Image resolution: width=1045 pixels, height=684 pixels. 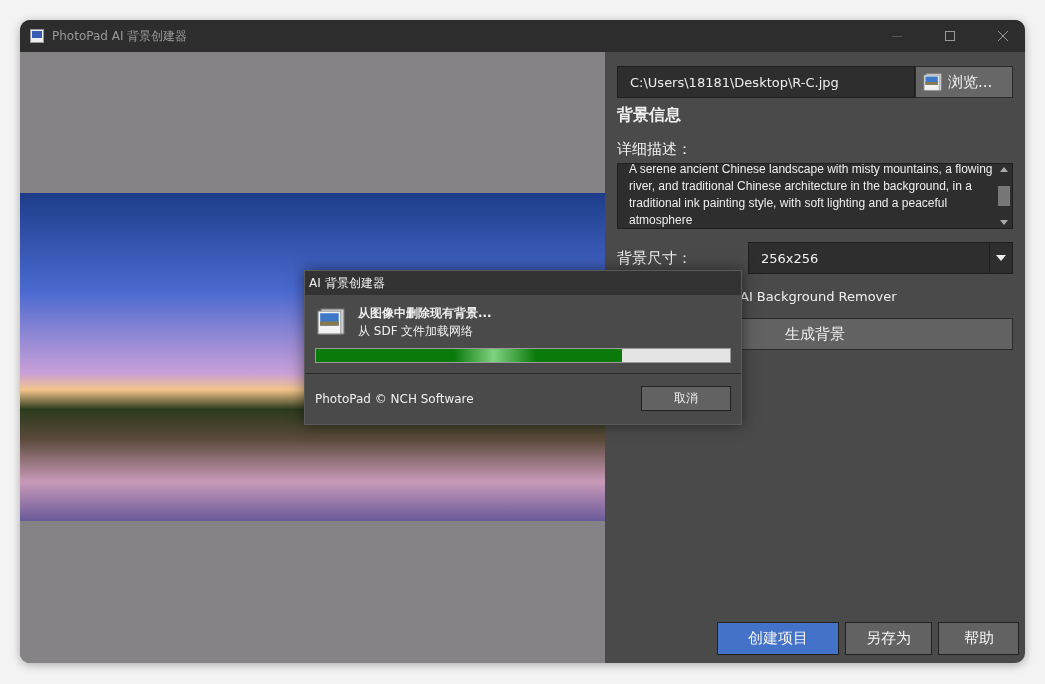 What do you see at coordinates (1004, 222) in the screenshot?
I see `scroll-down-icon` at bounding box center [1004, 222].